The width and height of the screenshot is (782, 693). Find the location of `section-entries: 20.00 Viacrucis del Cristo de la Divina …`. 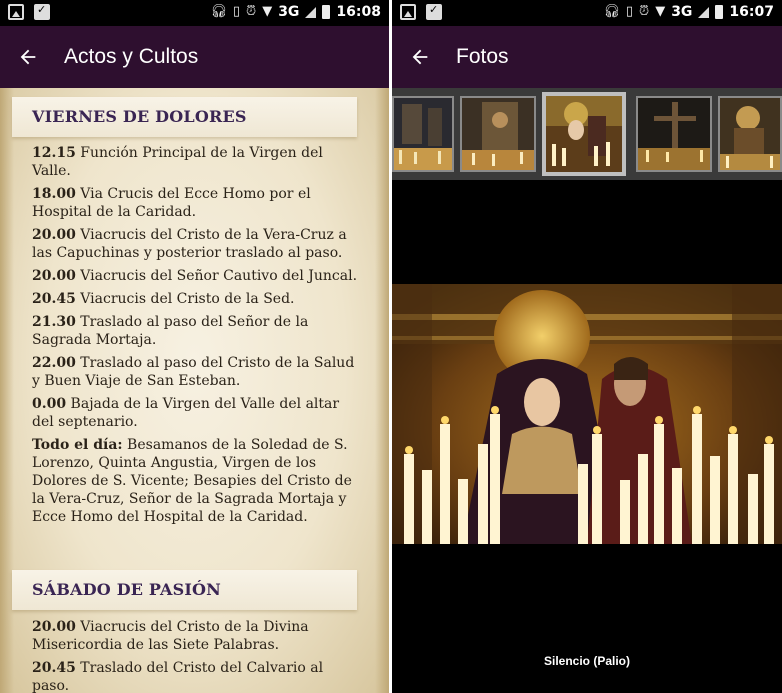

section-entries: 20.00 Viacrucis del Cristo de la Divina … is located at coordinates (197, 655).